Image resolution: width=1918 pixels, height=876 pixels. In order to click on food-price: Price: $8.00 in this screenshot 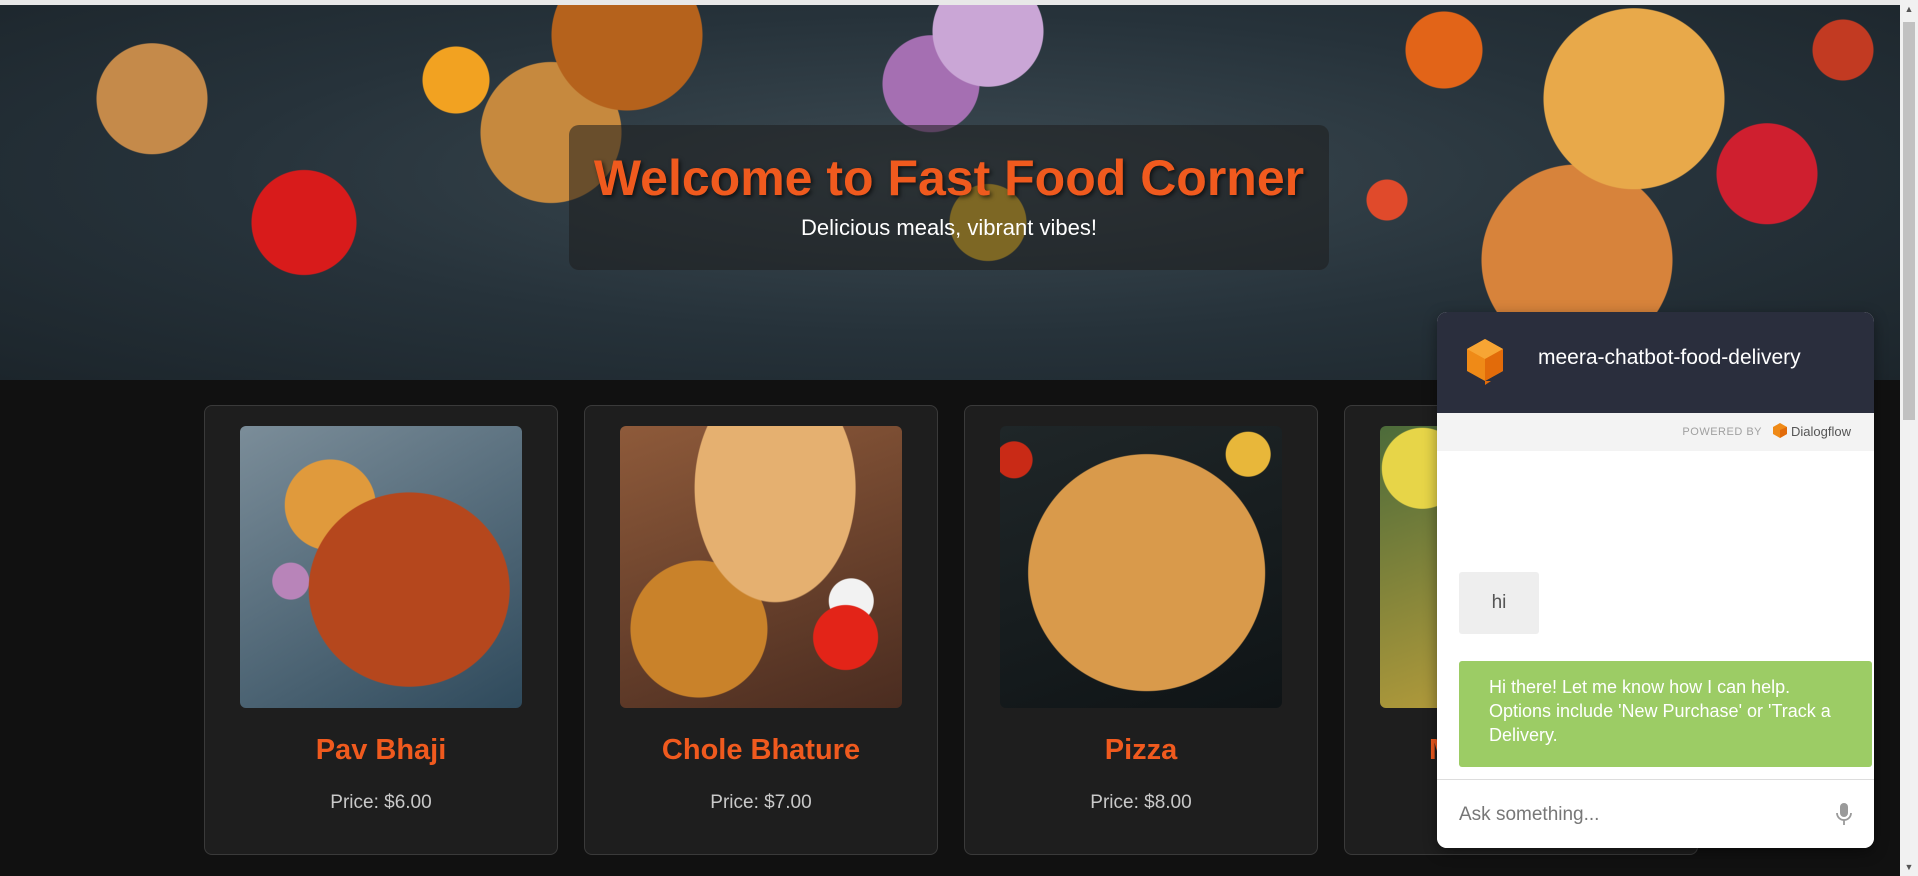, I will do `click(1141, 802)`.